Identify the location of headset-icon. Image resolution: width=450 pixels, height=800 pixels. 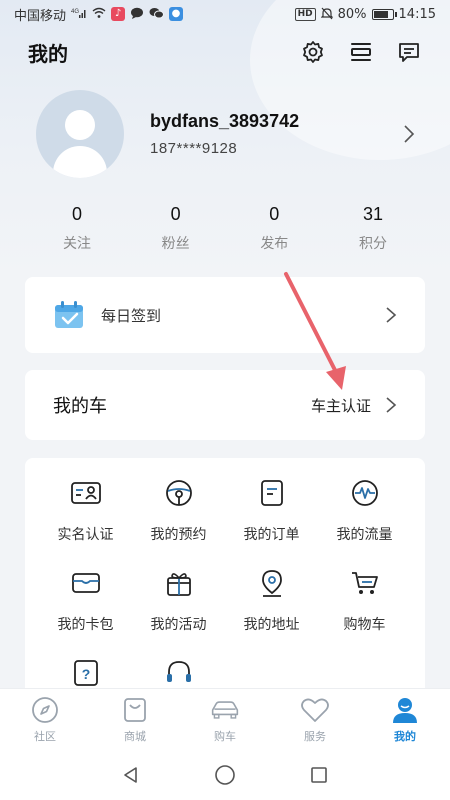
(179, 673).